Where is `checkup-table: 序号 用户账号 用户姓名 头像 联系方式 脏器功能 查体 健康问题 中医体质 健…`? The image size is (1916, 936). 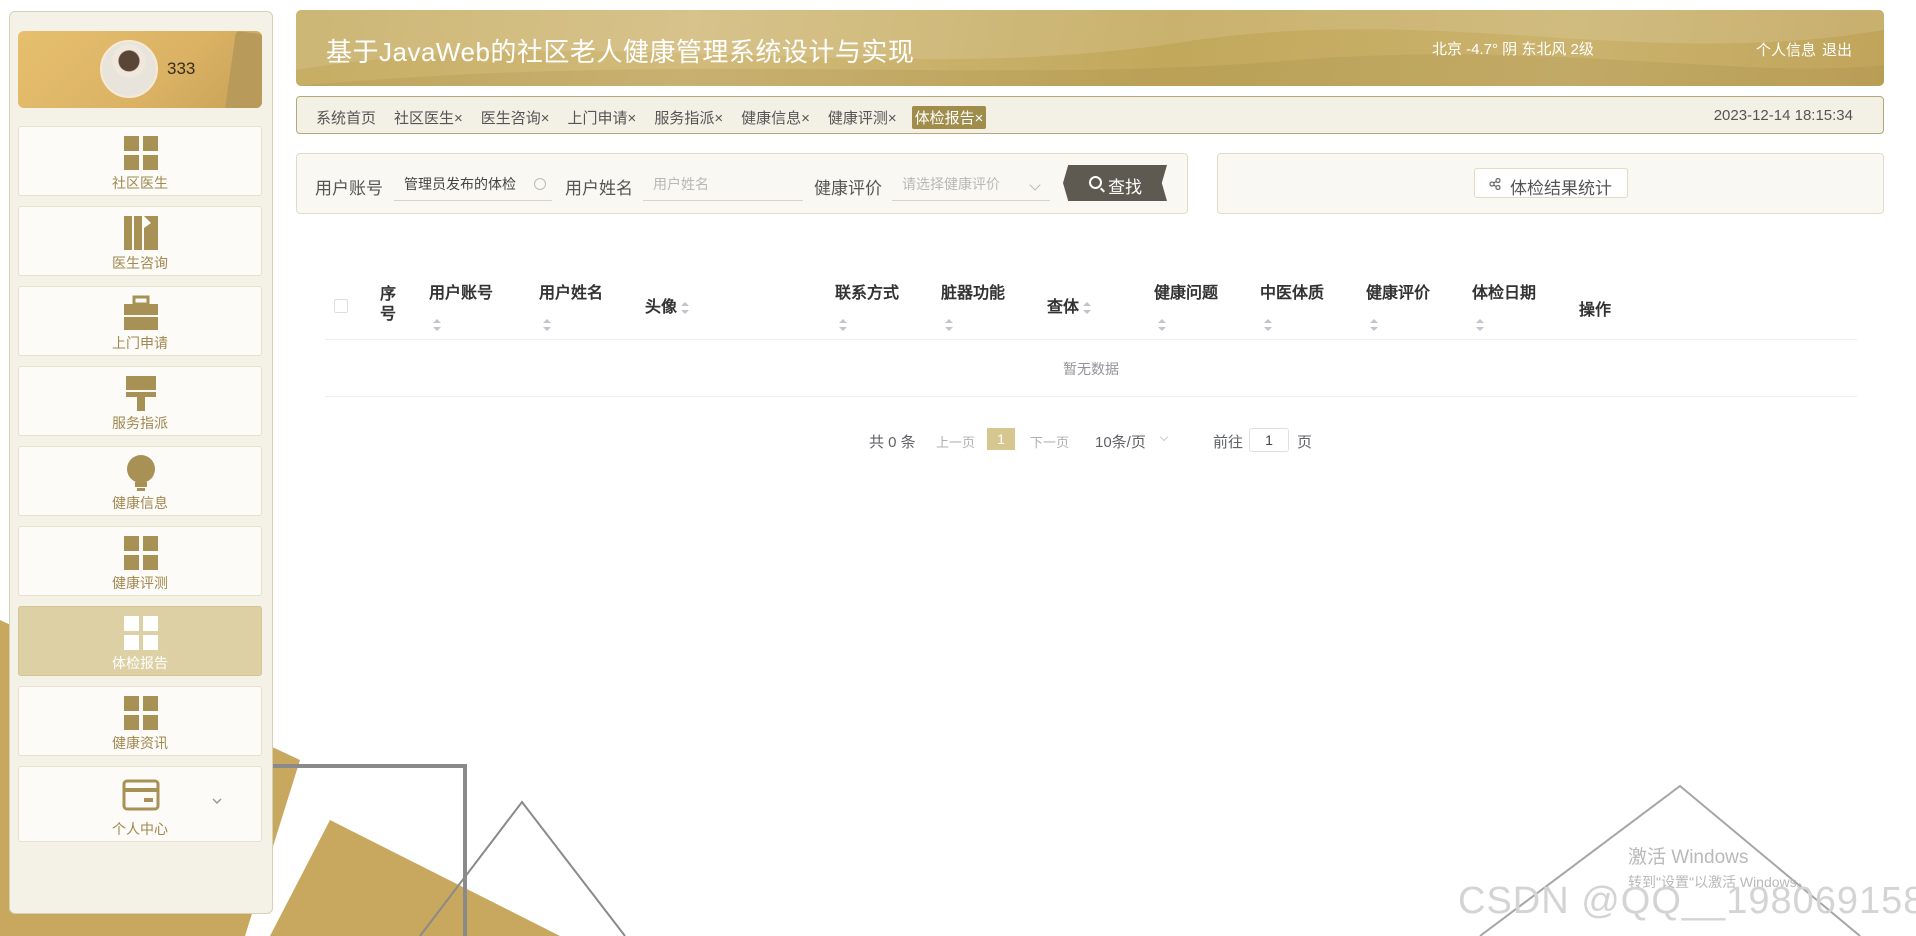 checkup-table: 序号 用户账号 用户姓名 头像 联系方式 脏器功能 查体 健康问题 中医体质 健… is located at coordinates (1091, 331).